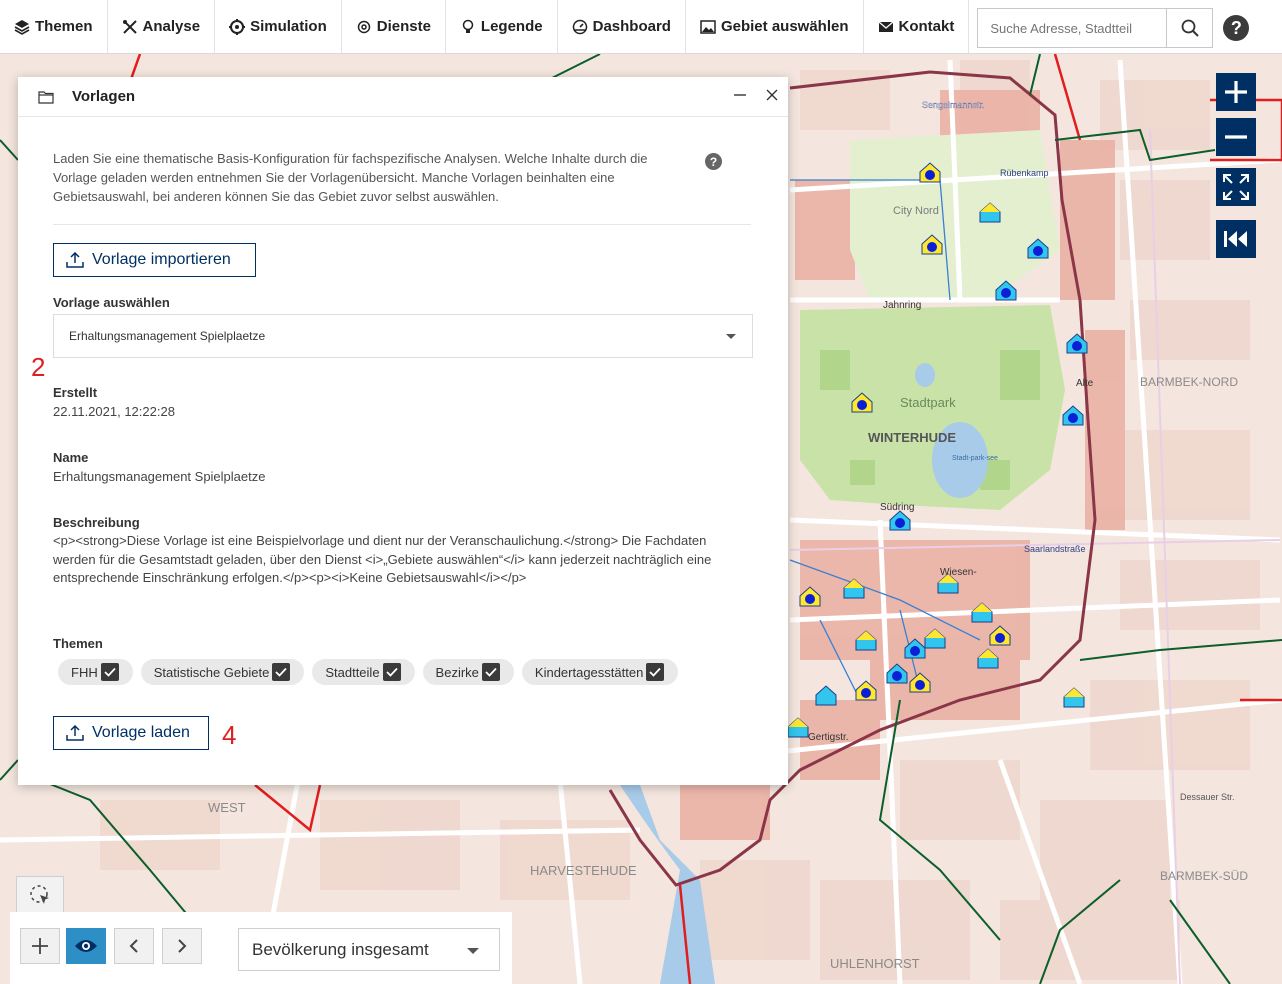 The image size is (1282, 984). Describe the element at coordinates (916, 211) in the screenshot. I see `map-label: City Nord` at that location.